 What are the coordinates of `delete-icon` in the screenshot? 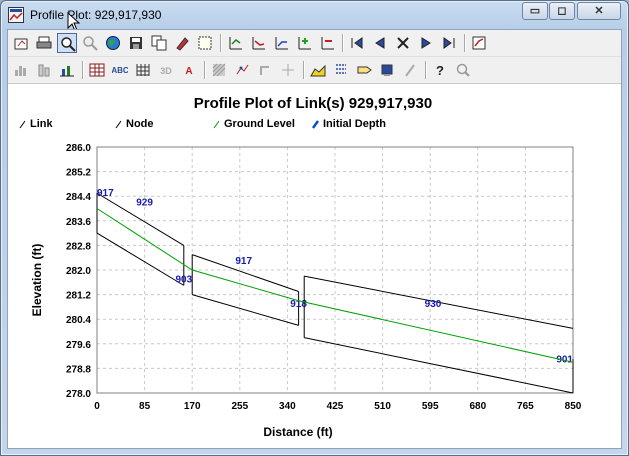 It's located at (403, 43).